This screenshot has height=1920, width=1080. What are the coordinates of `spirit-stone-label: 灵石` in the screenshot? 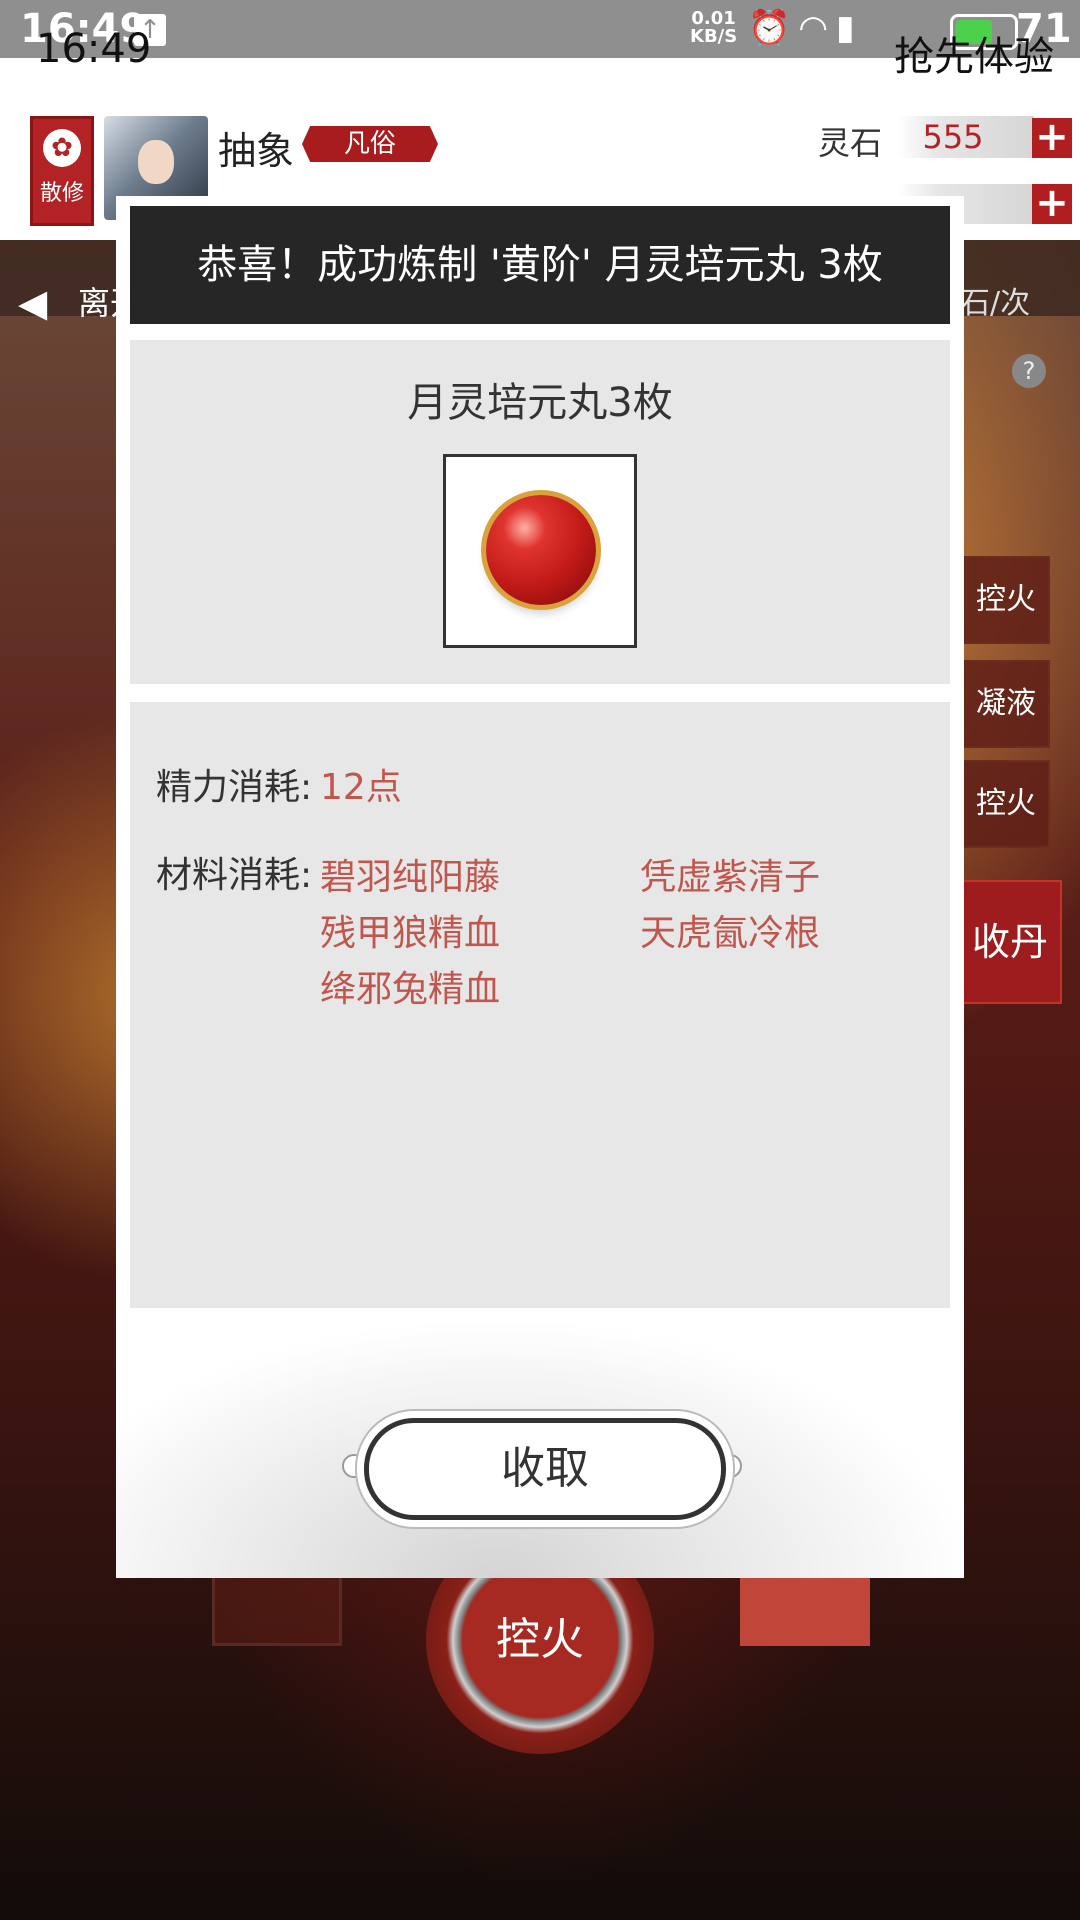 It's located at (850, 143).